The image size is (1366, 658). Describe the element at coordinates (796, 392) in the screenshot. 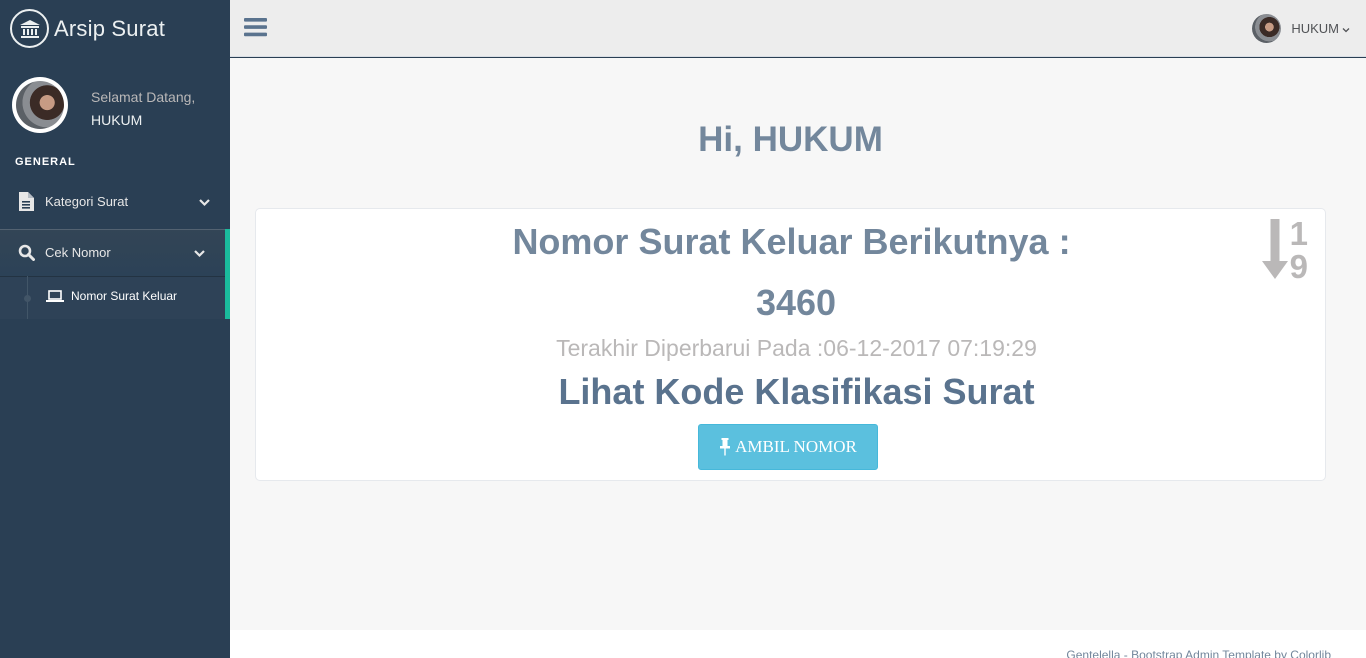

I see `classification-code-link: Lihat Kode Klasifikasi Surat` at that location.